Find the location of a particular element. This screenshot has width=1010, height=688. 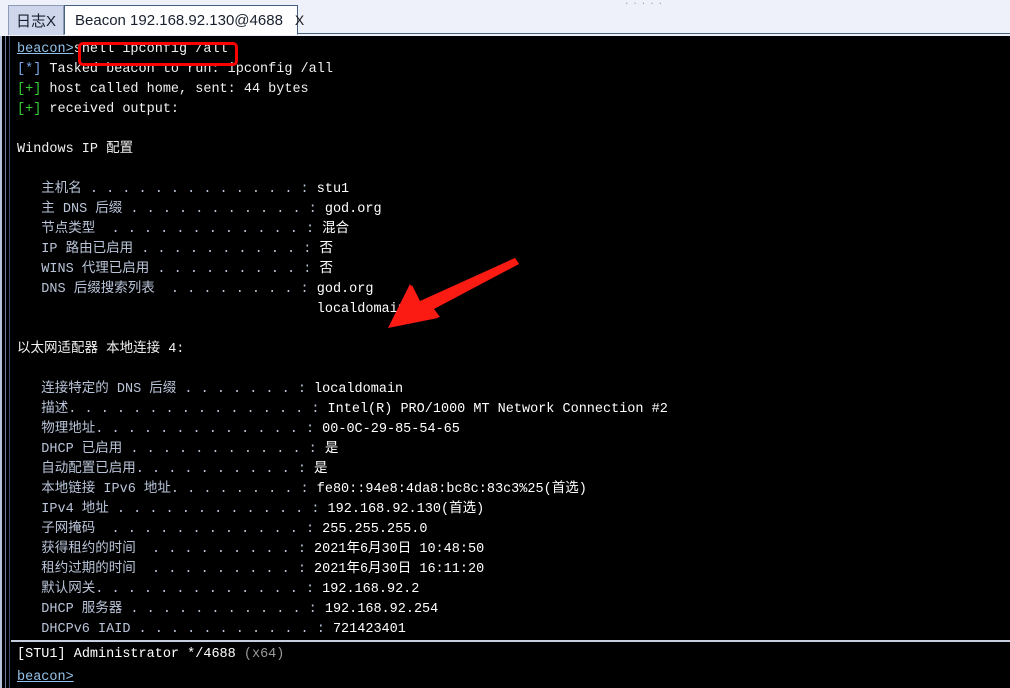

console-line: IP 路由已启用 . . . . . . . . . . : 否 is located at coordinates (510, 250).